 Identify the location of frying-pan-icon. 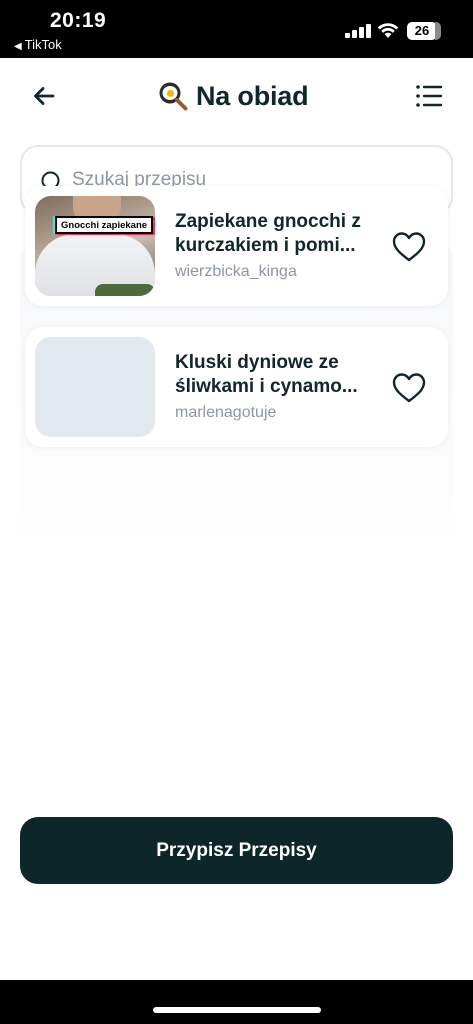
(173, 96).